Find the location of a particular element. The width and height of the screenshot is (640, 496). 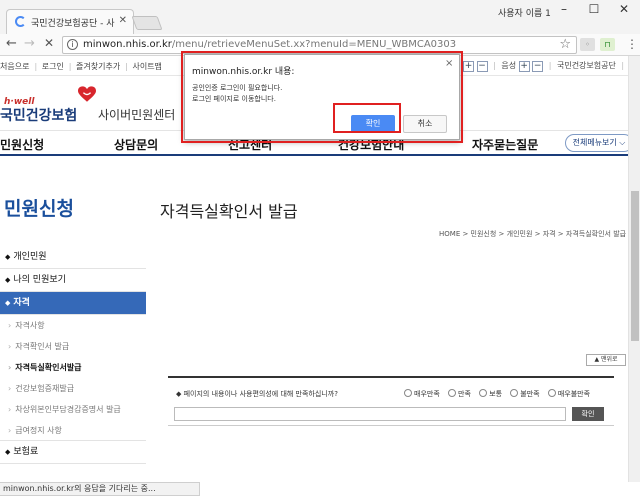

browser-menu-icon: ⋮ is located at coordinates (632, 44).